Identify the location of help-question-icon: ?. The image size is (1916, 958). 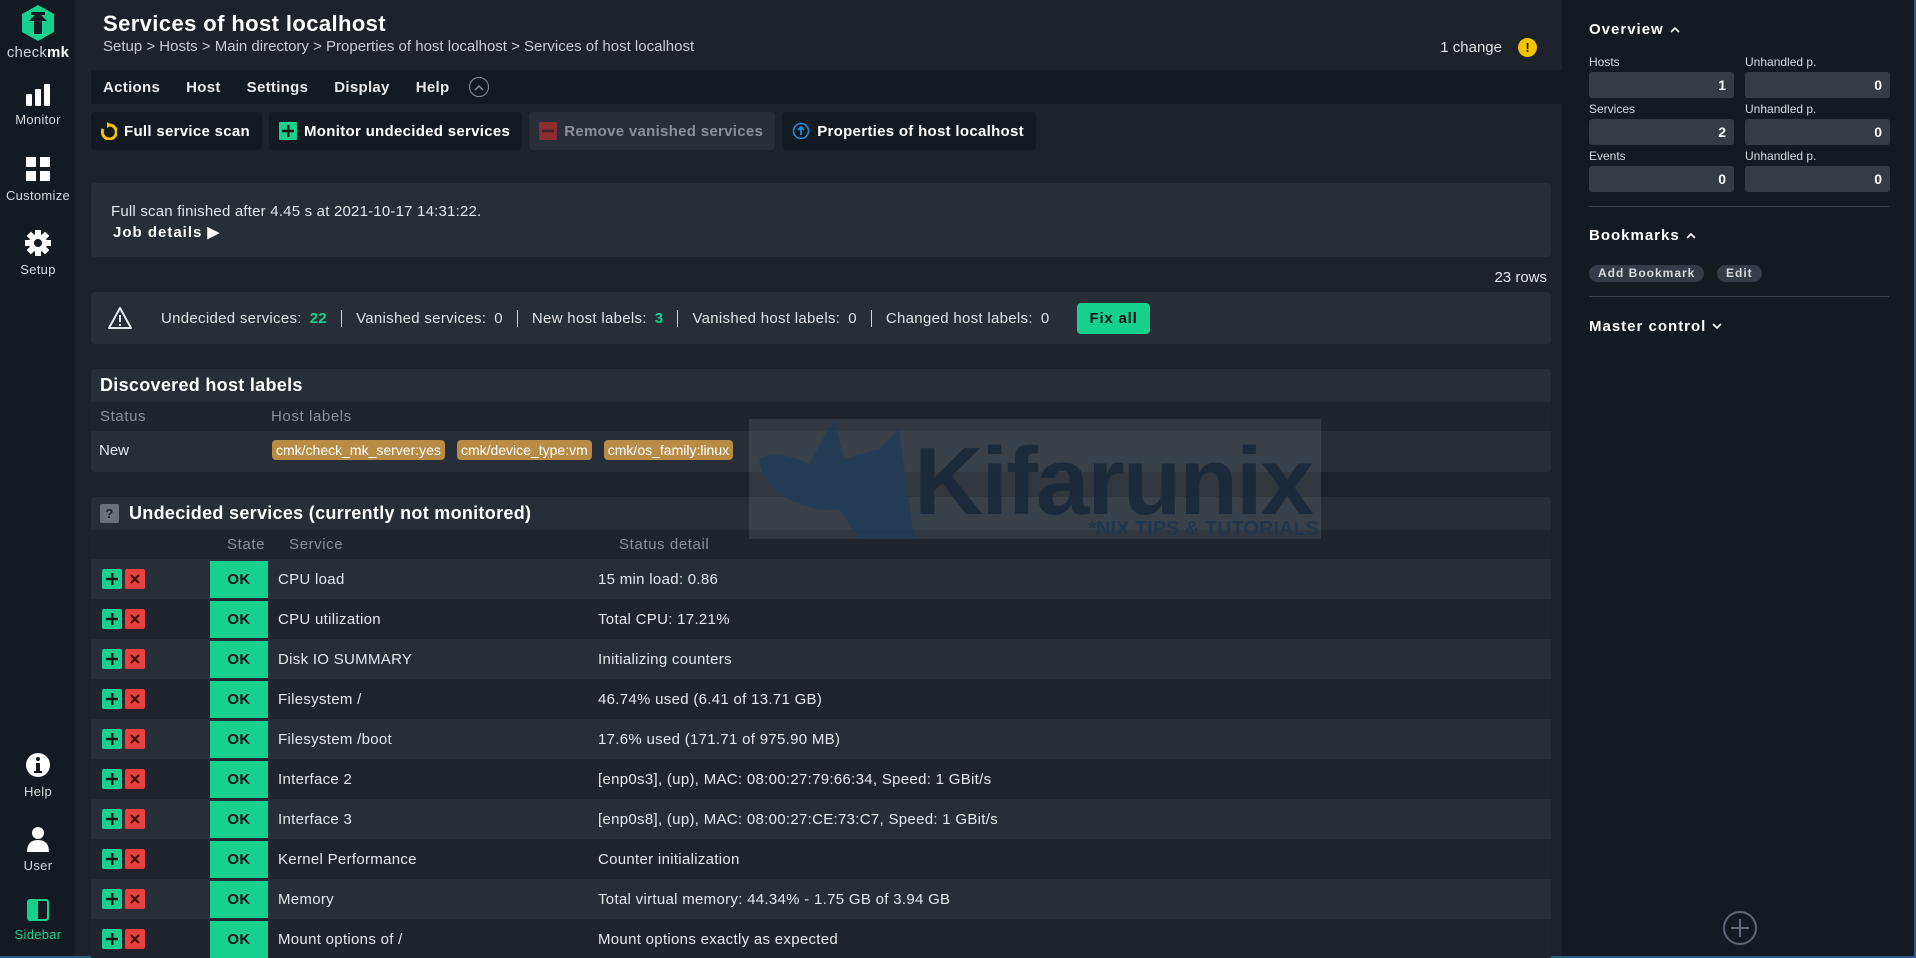
(109, 513).